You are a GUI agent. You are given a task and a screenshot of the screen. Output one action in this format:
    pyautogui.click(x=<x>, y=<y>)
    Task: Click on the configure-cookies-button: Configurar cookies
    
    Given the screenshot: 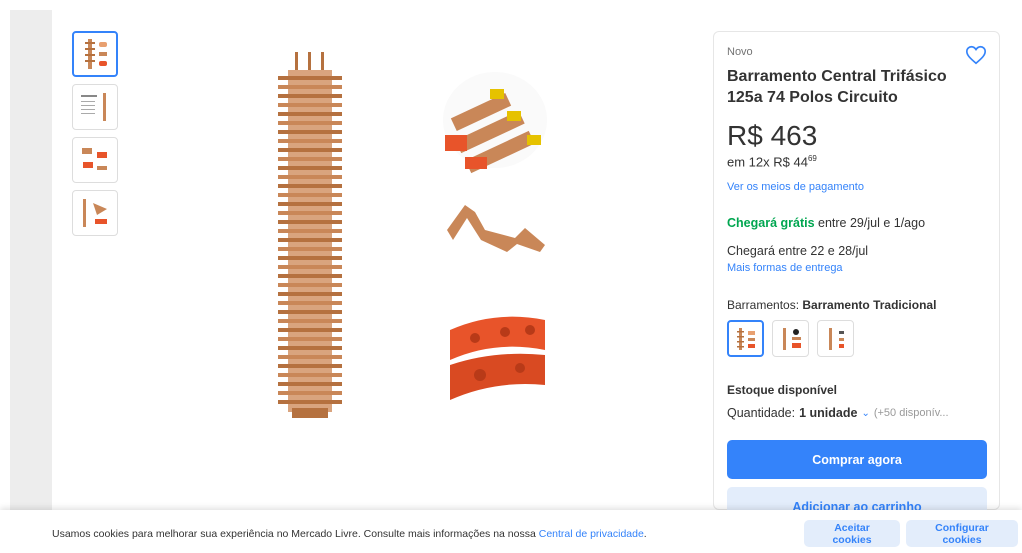 What is the action you would take?
    pyautogui.click(x=962, y=533)
    